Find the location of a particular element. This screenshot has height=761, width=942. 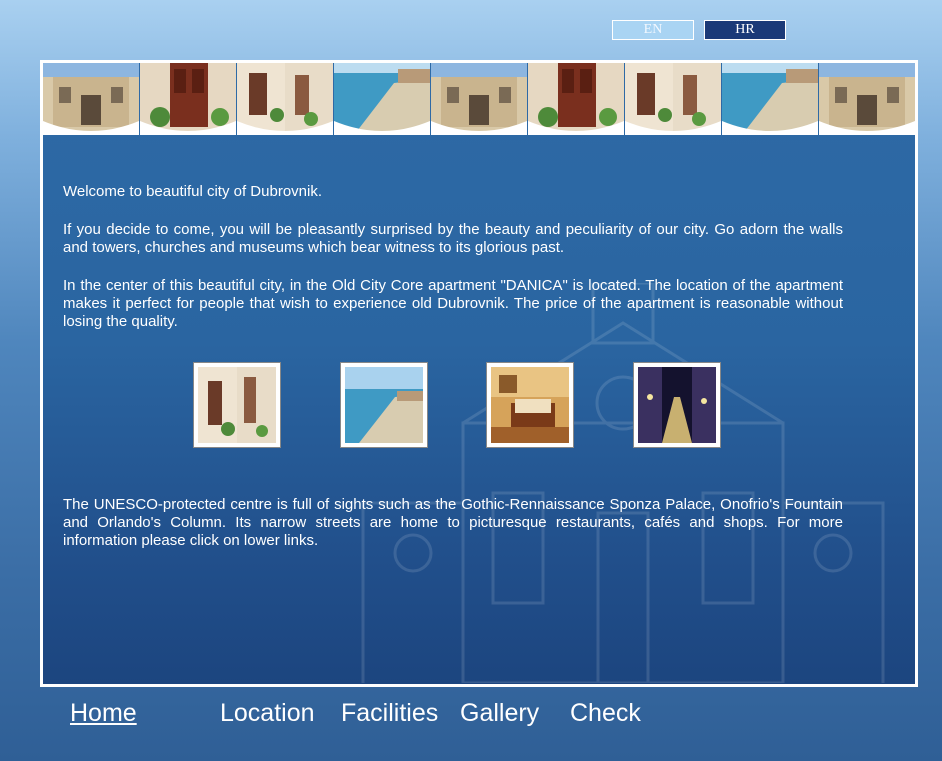

beach-thumbnail is located at coordinates (384, 405).